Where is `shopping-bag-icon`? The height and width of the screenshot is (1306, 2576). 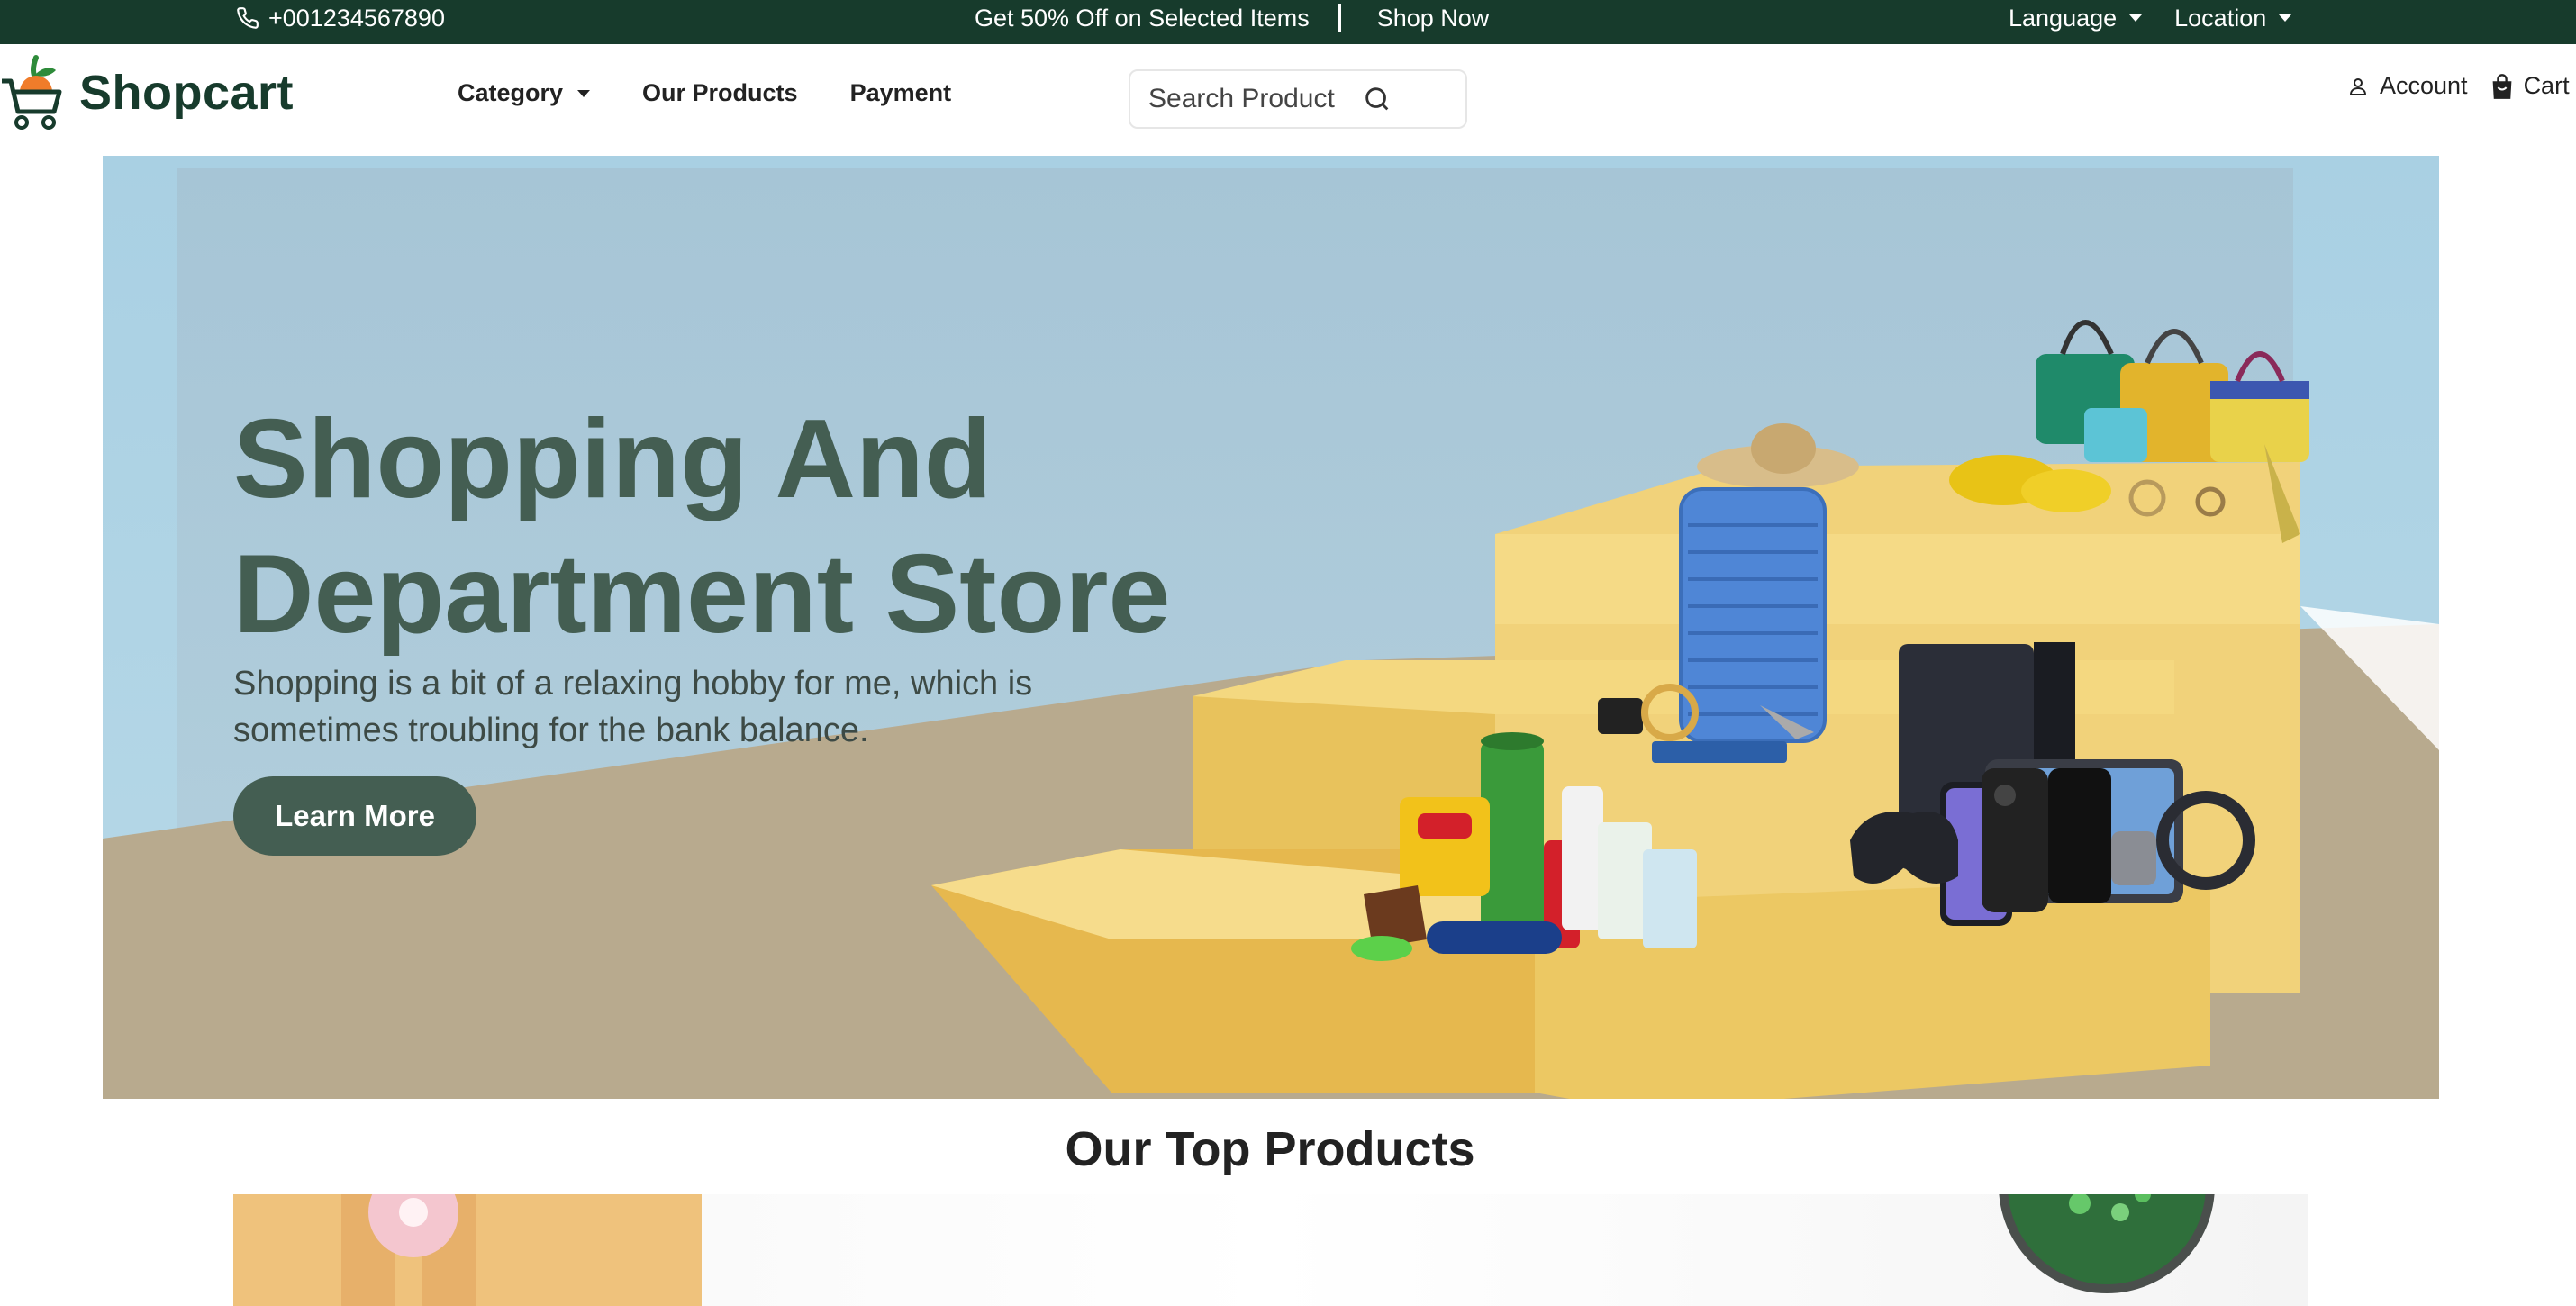
shopping-bag-icon is located at coordinates (2501, 86).